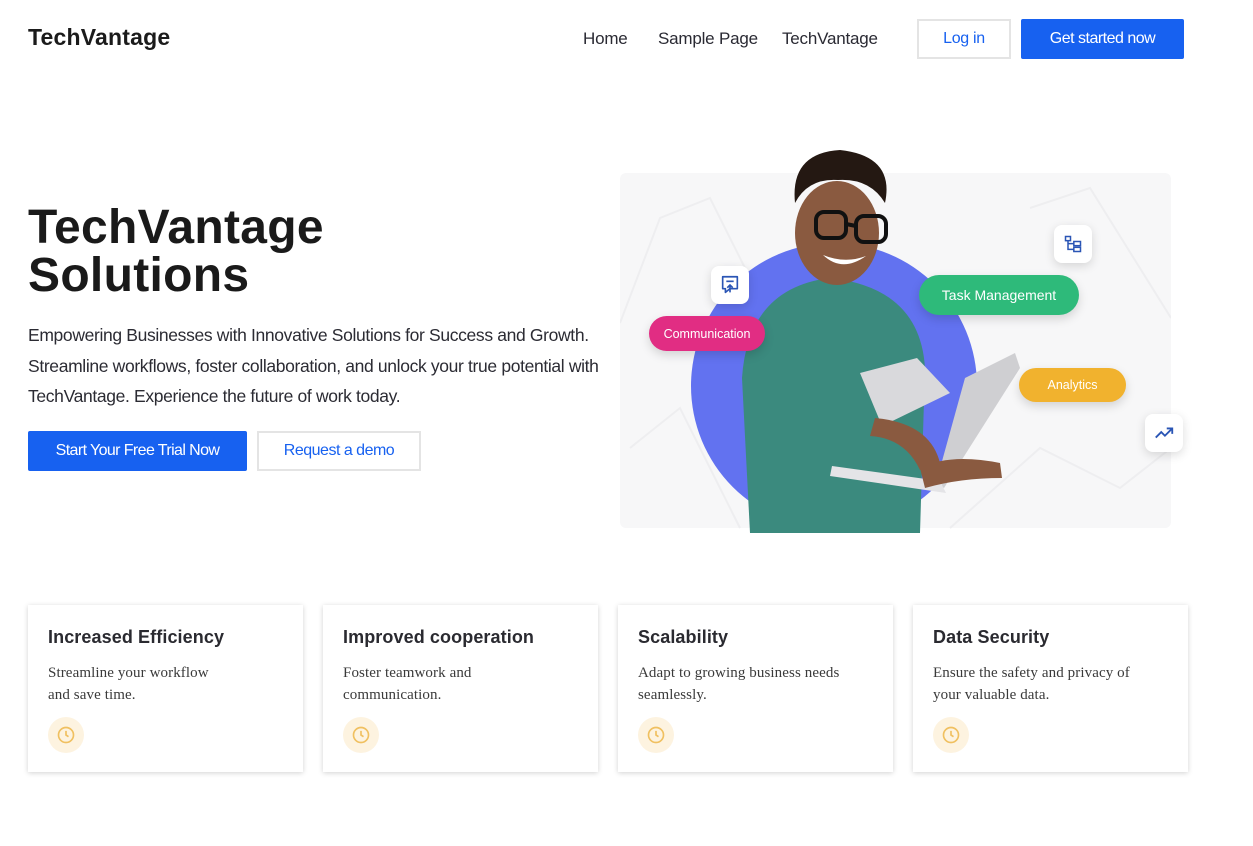 The height and width of the screenshot is (846, 1253). I want to click on feature-title: Data Security, so click(991, 637).